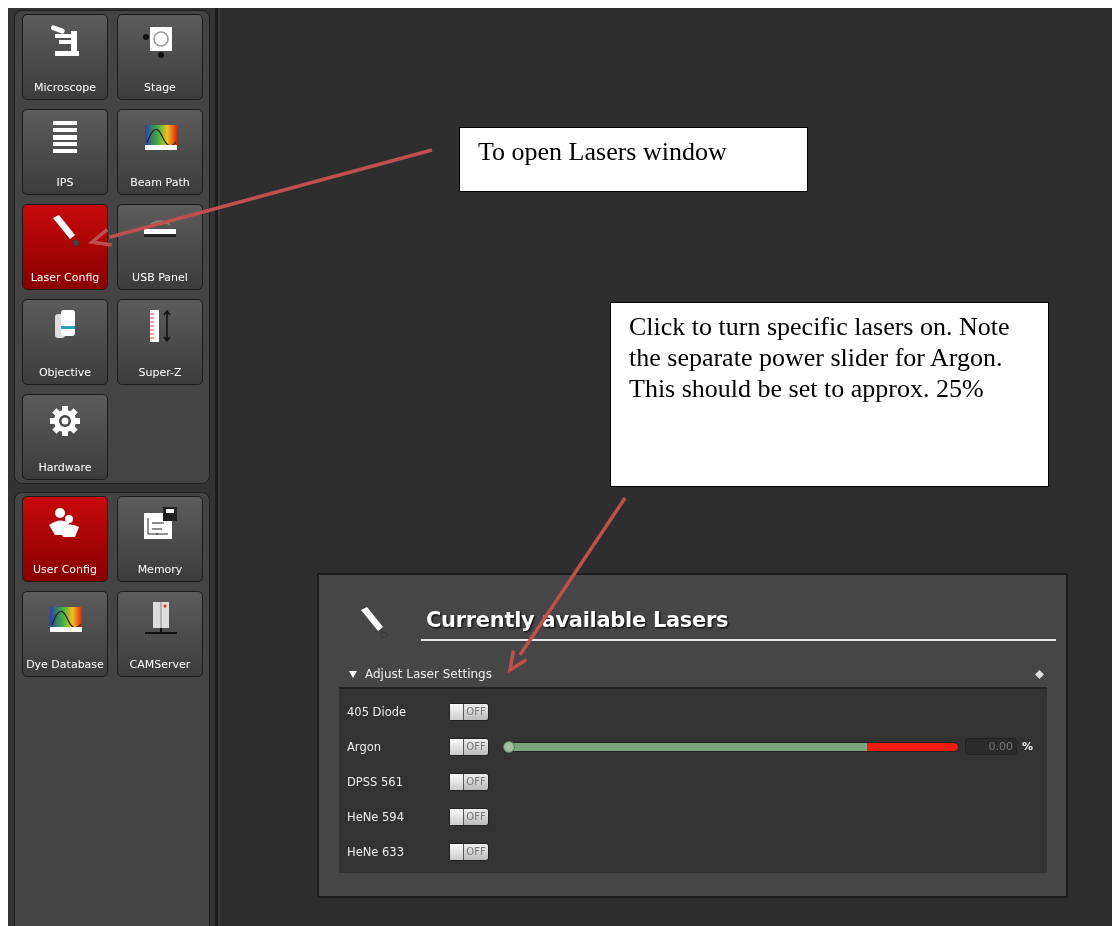 This screenshot has height=926, width=1112. I want to click on laser-name: DPSS 561, so click(375, 781).